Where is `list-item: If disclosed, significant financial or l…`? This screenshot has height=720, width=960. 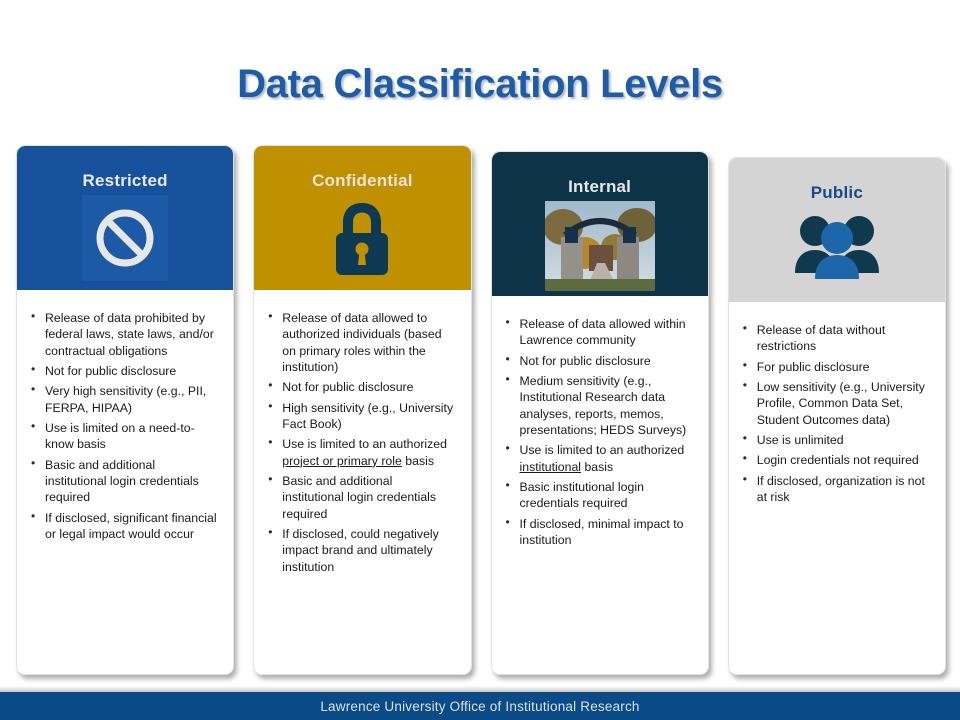 list-item: If disclosed, significant financial or l… is located at coordinates (123, 526).